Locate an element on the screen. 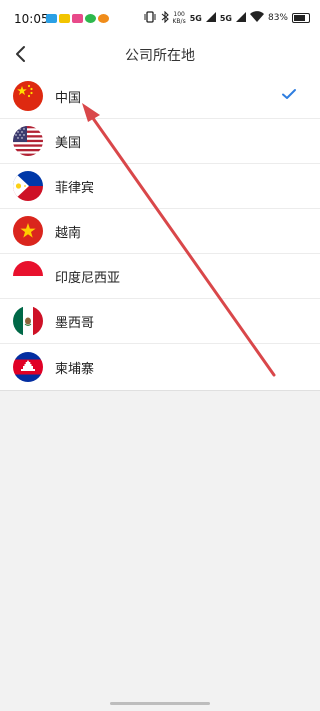 The image size is (320, 711). wifi-icon is located at coordinates (256, 18).